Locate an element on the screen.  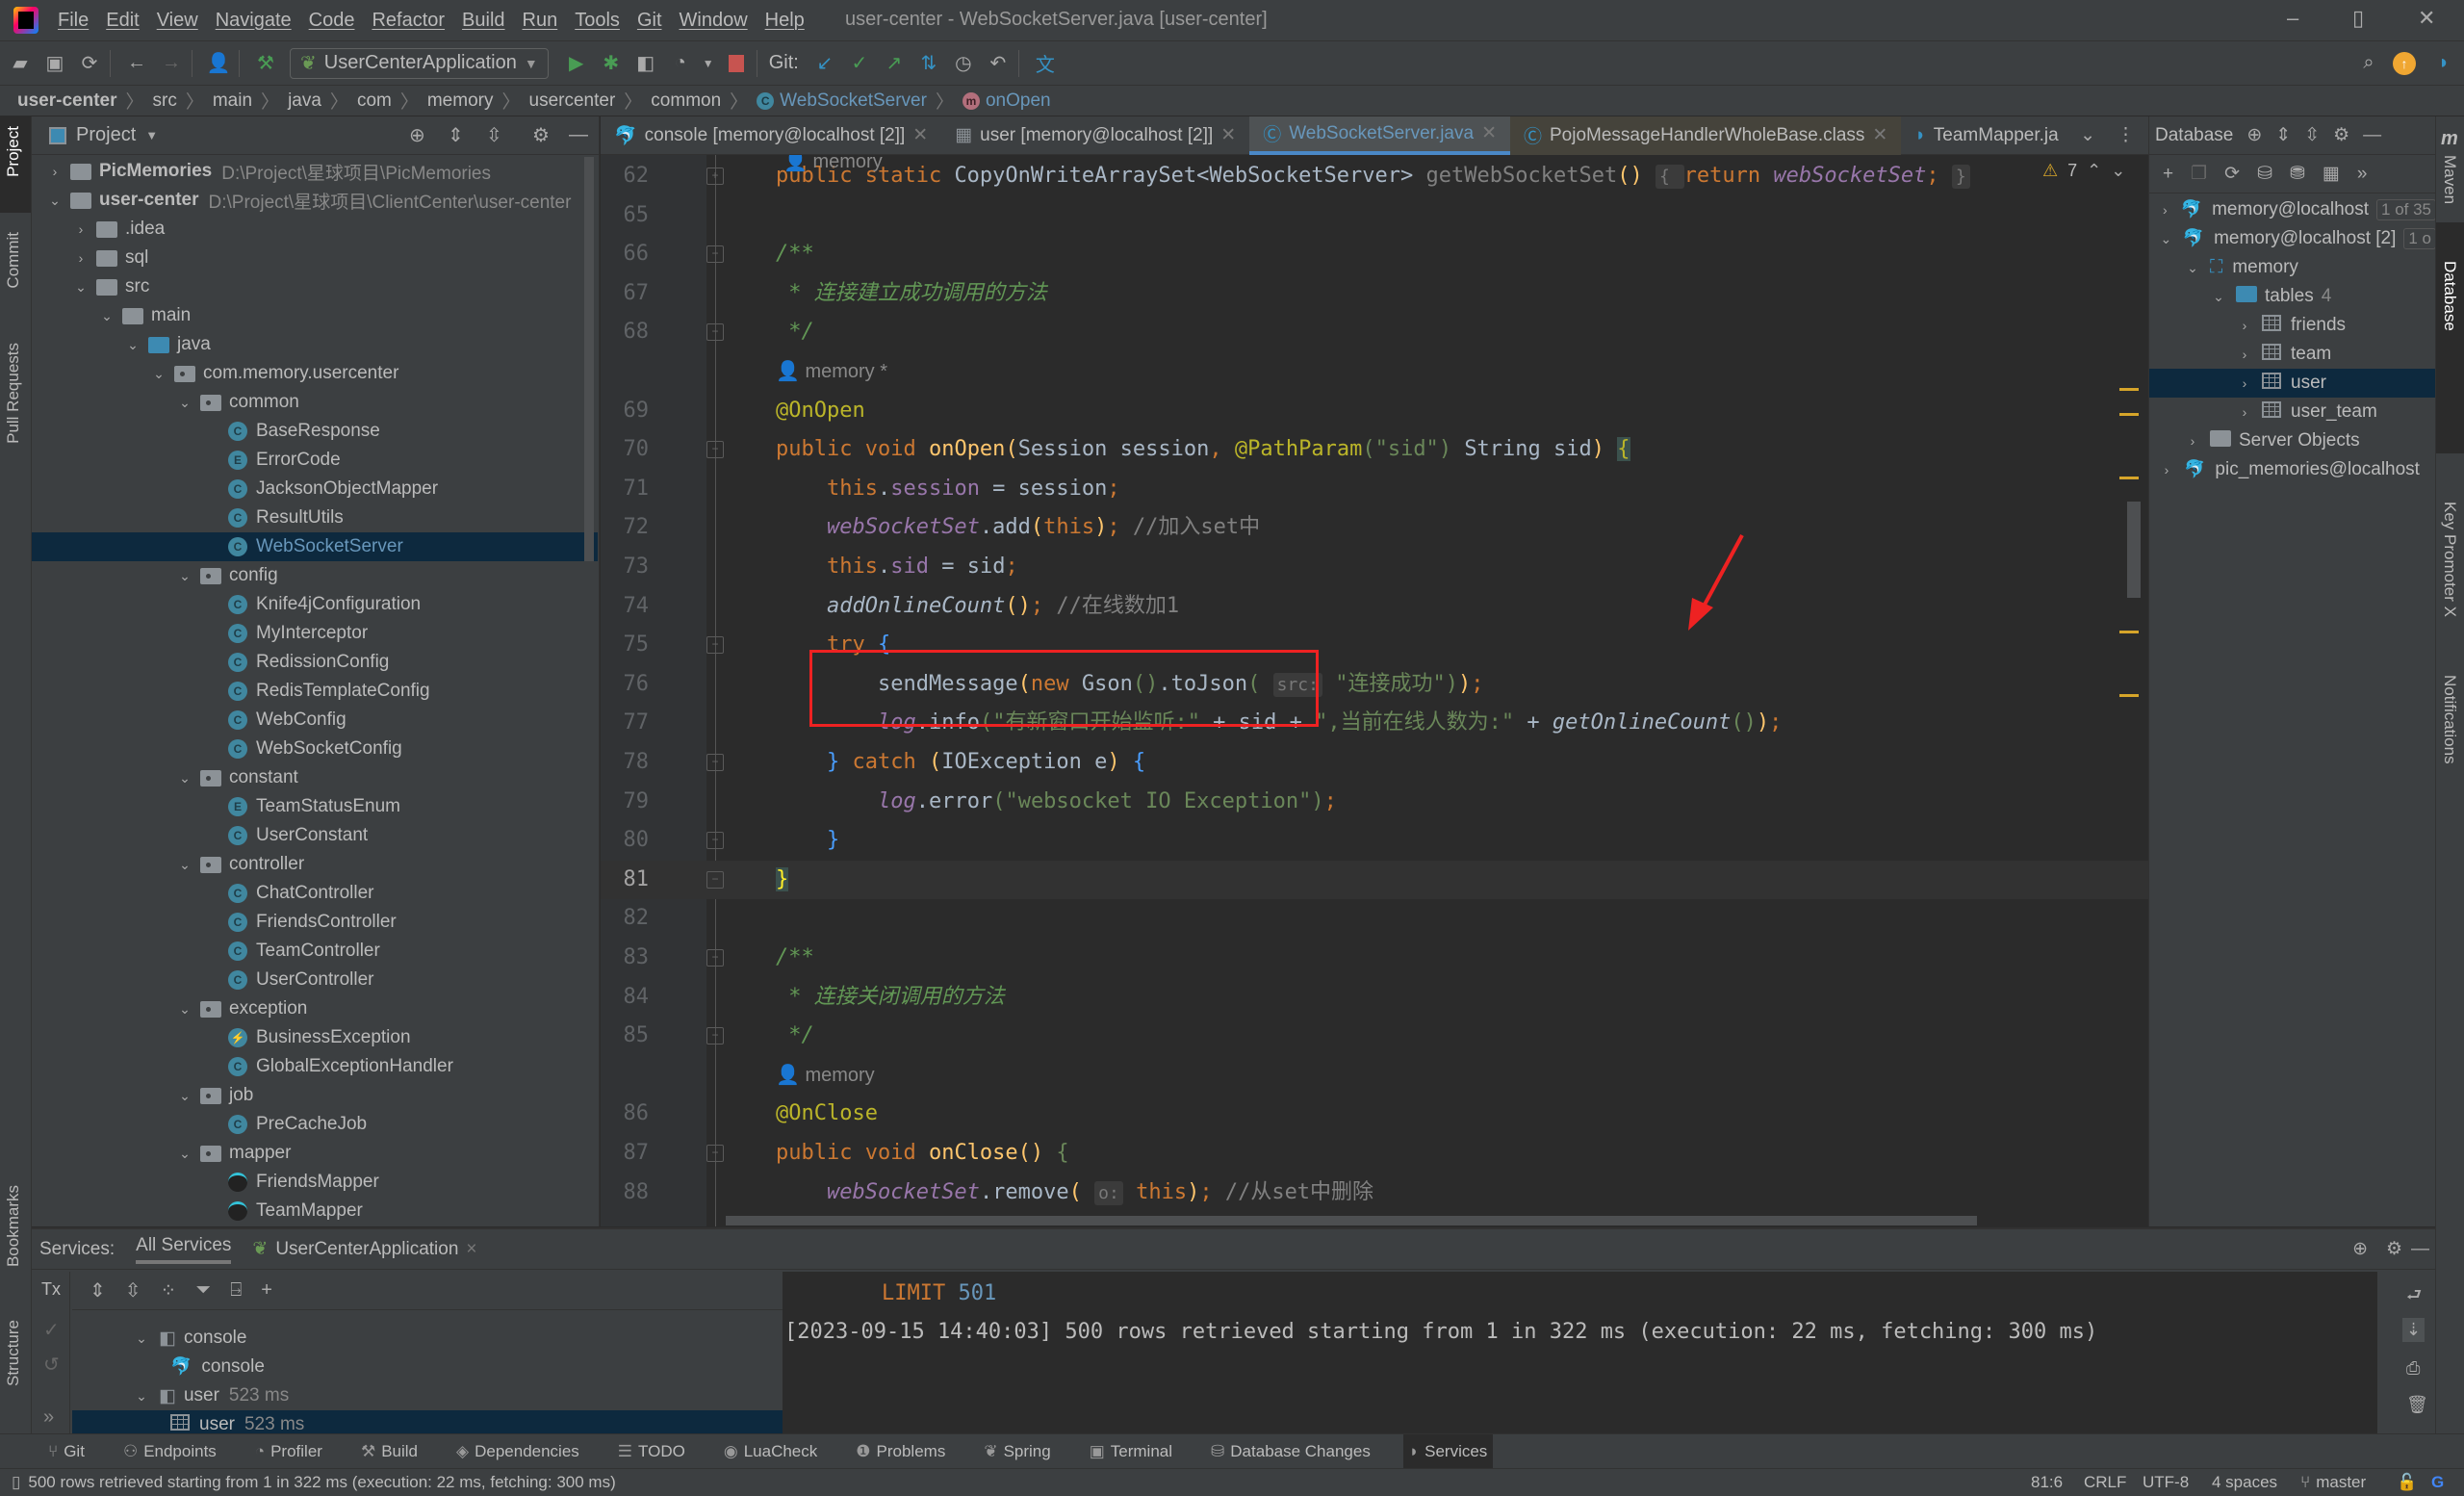
code-line: 83 /** is located at coordinates (1374, 958).